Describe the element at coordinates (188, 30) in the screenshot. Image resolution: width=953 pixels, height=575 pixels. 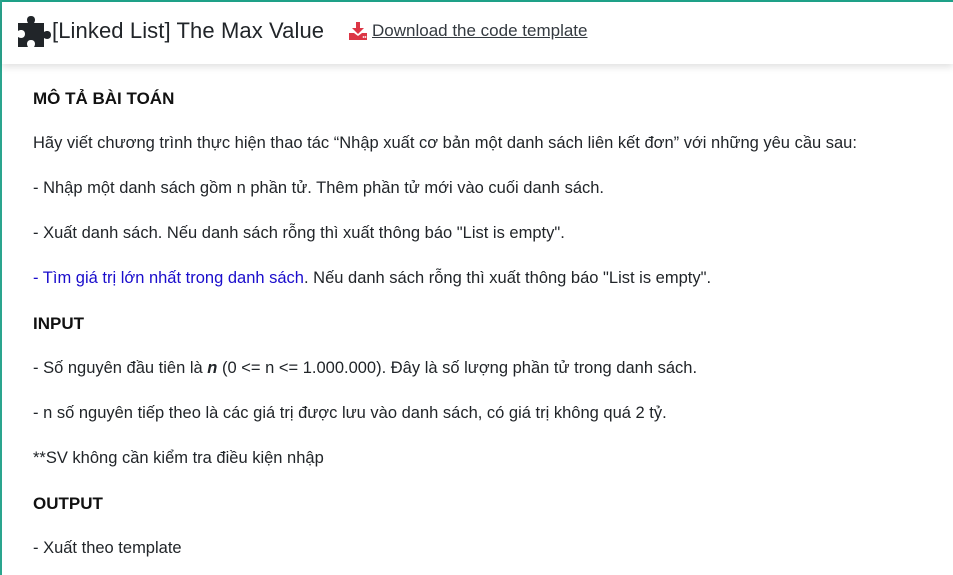
I see `problem-title: [Linked List] The Max Value` at that location.